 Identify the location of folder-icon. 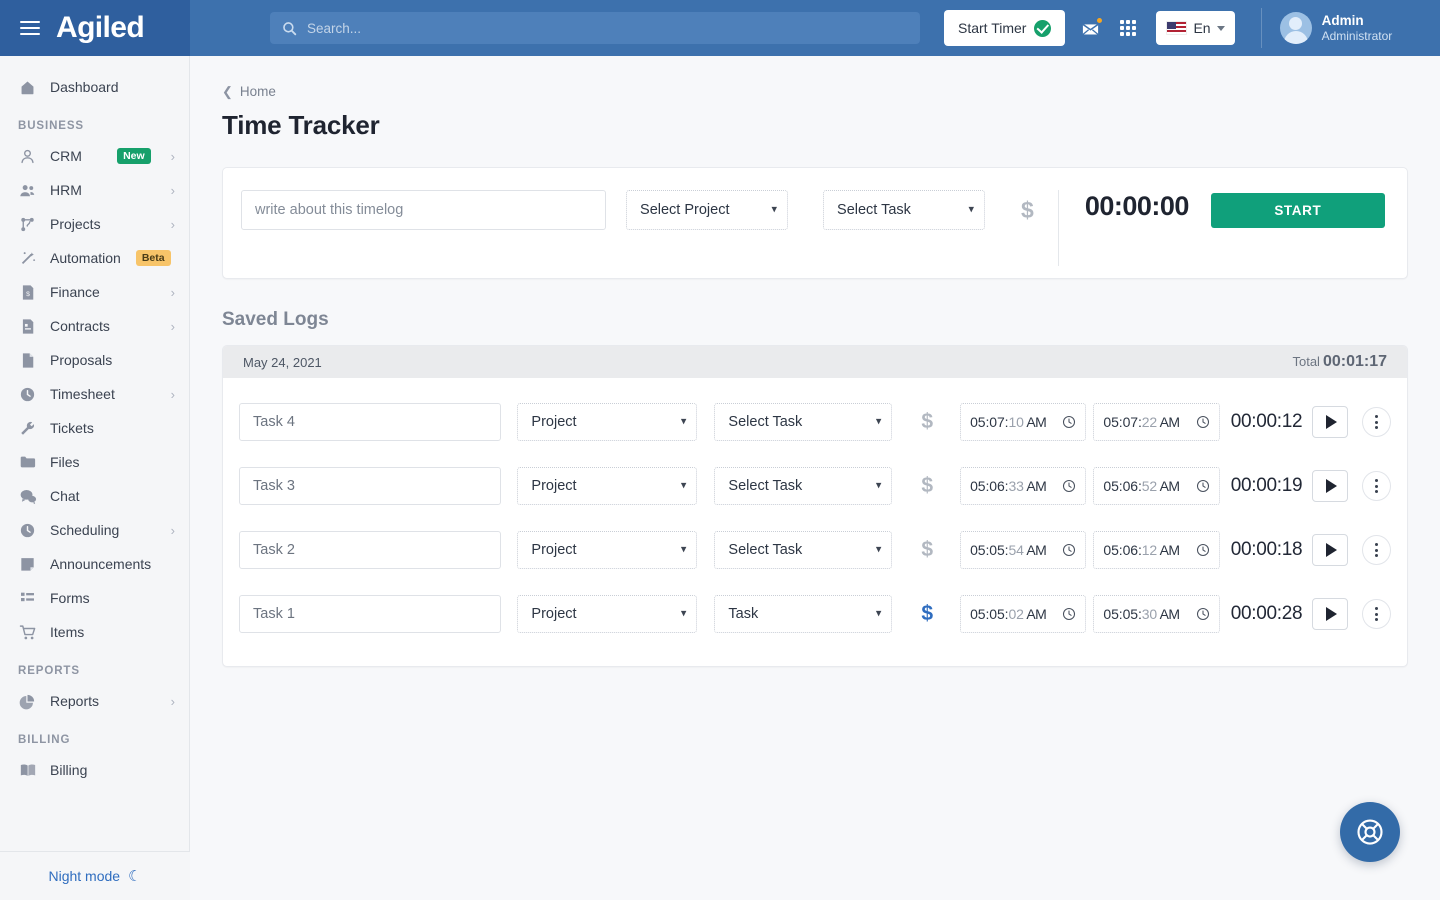
(27, 462).